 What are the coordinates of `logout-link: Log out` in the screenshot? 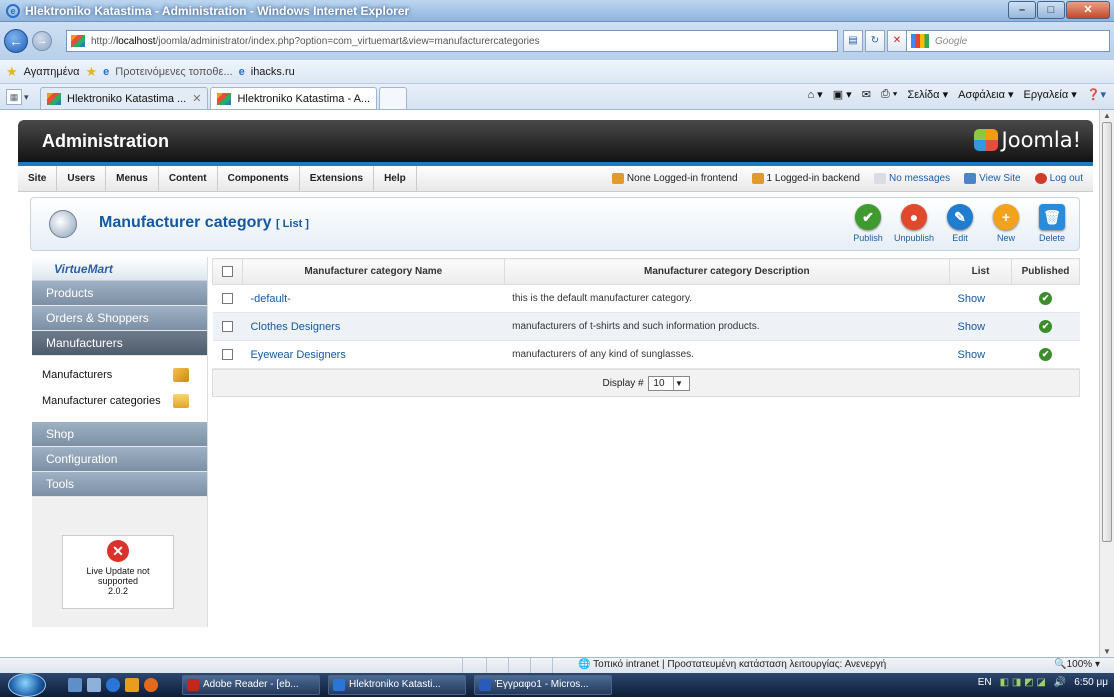 It's located at (1058, 179).